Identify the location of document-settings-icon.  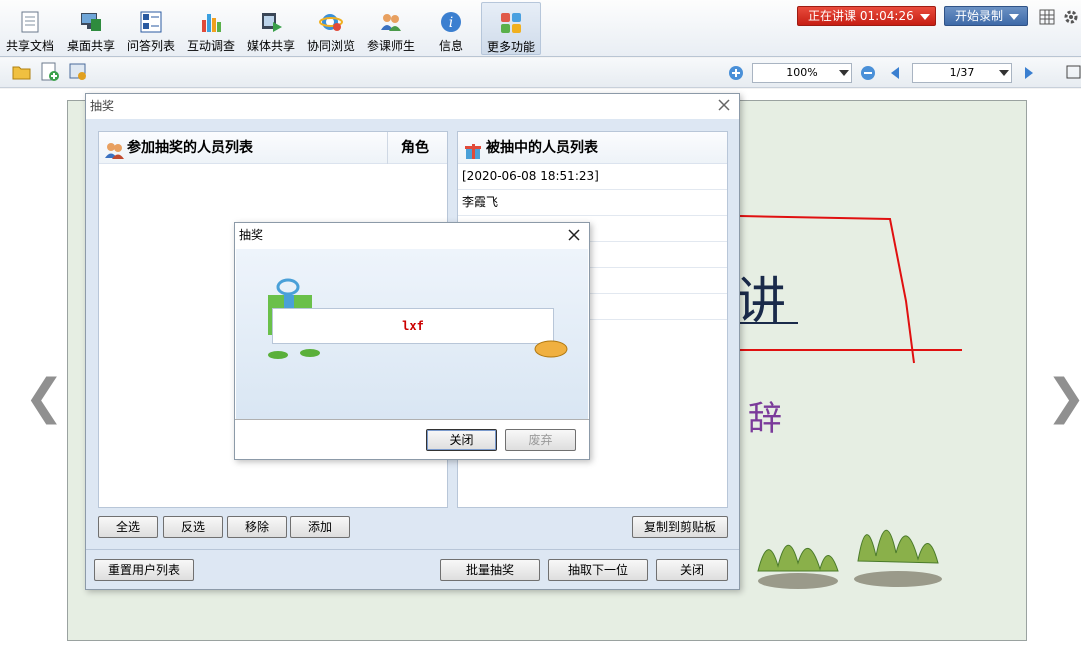
(78, 73).